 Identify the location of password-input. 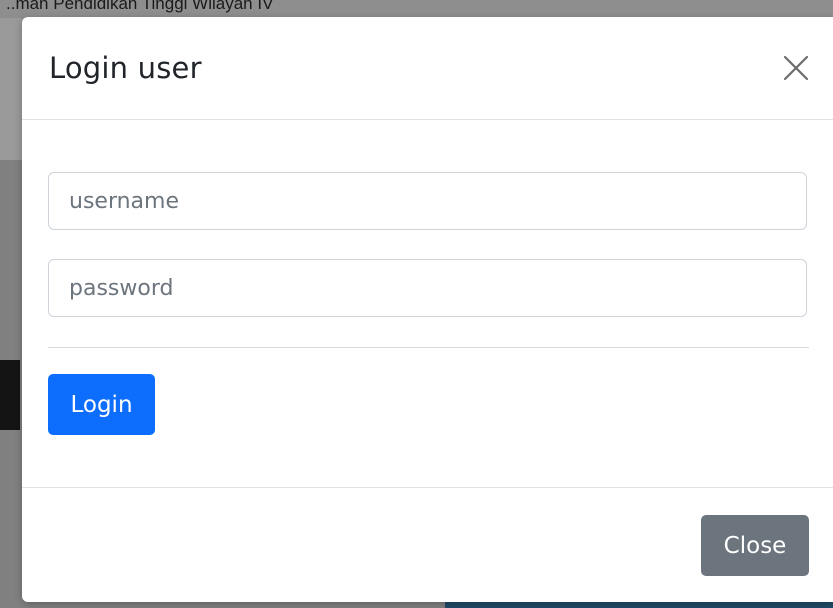
(427, 288).